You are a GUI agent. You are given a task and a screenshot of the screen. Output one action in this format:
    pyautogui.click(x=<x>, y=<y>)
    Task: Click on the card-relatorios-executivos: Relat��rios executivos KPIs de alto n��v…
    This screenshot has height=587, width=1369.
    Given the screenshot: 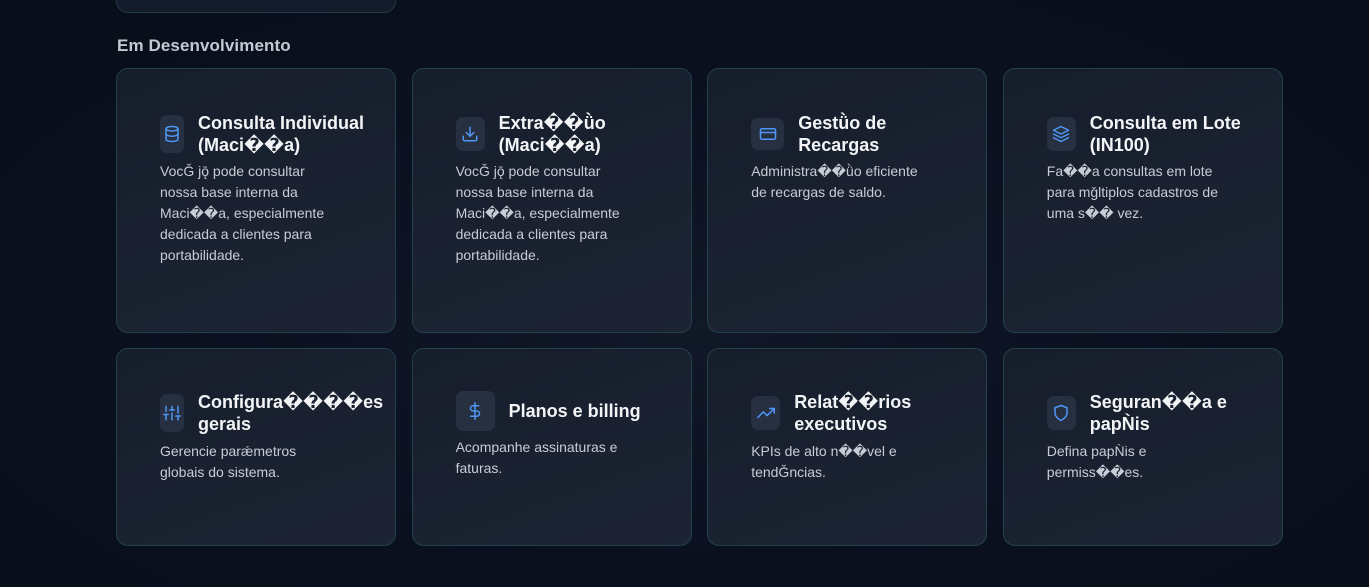 What is the action you would take?
    pyautogui.click(x=847, y=447)
    